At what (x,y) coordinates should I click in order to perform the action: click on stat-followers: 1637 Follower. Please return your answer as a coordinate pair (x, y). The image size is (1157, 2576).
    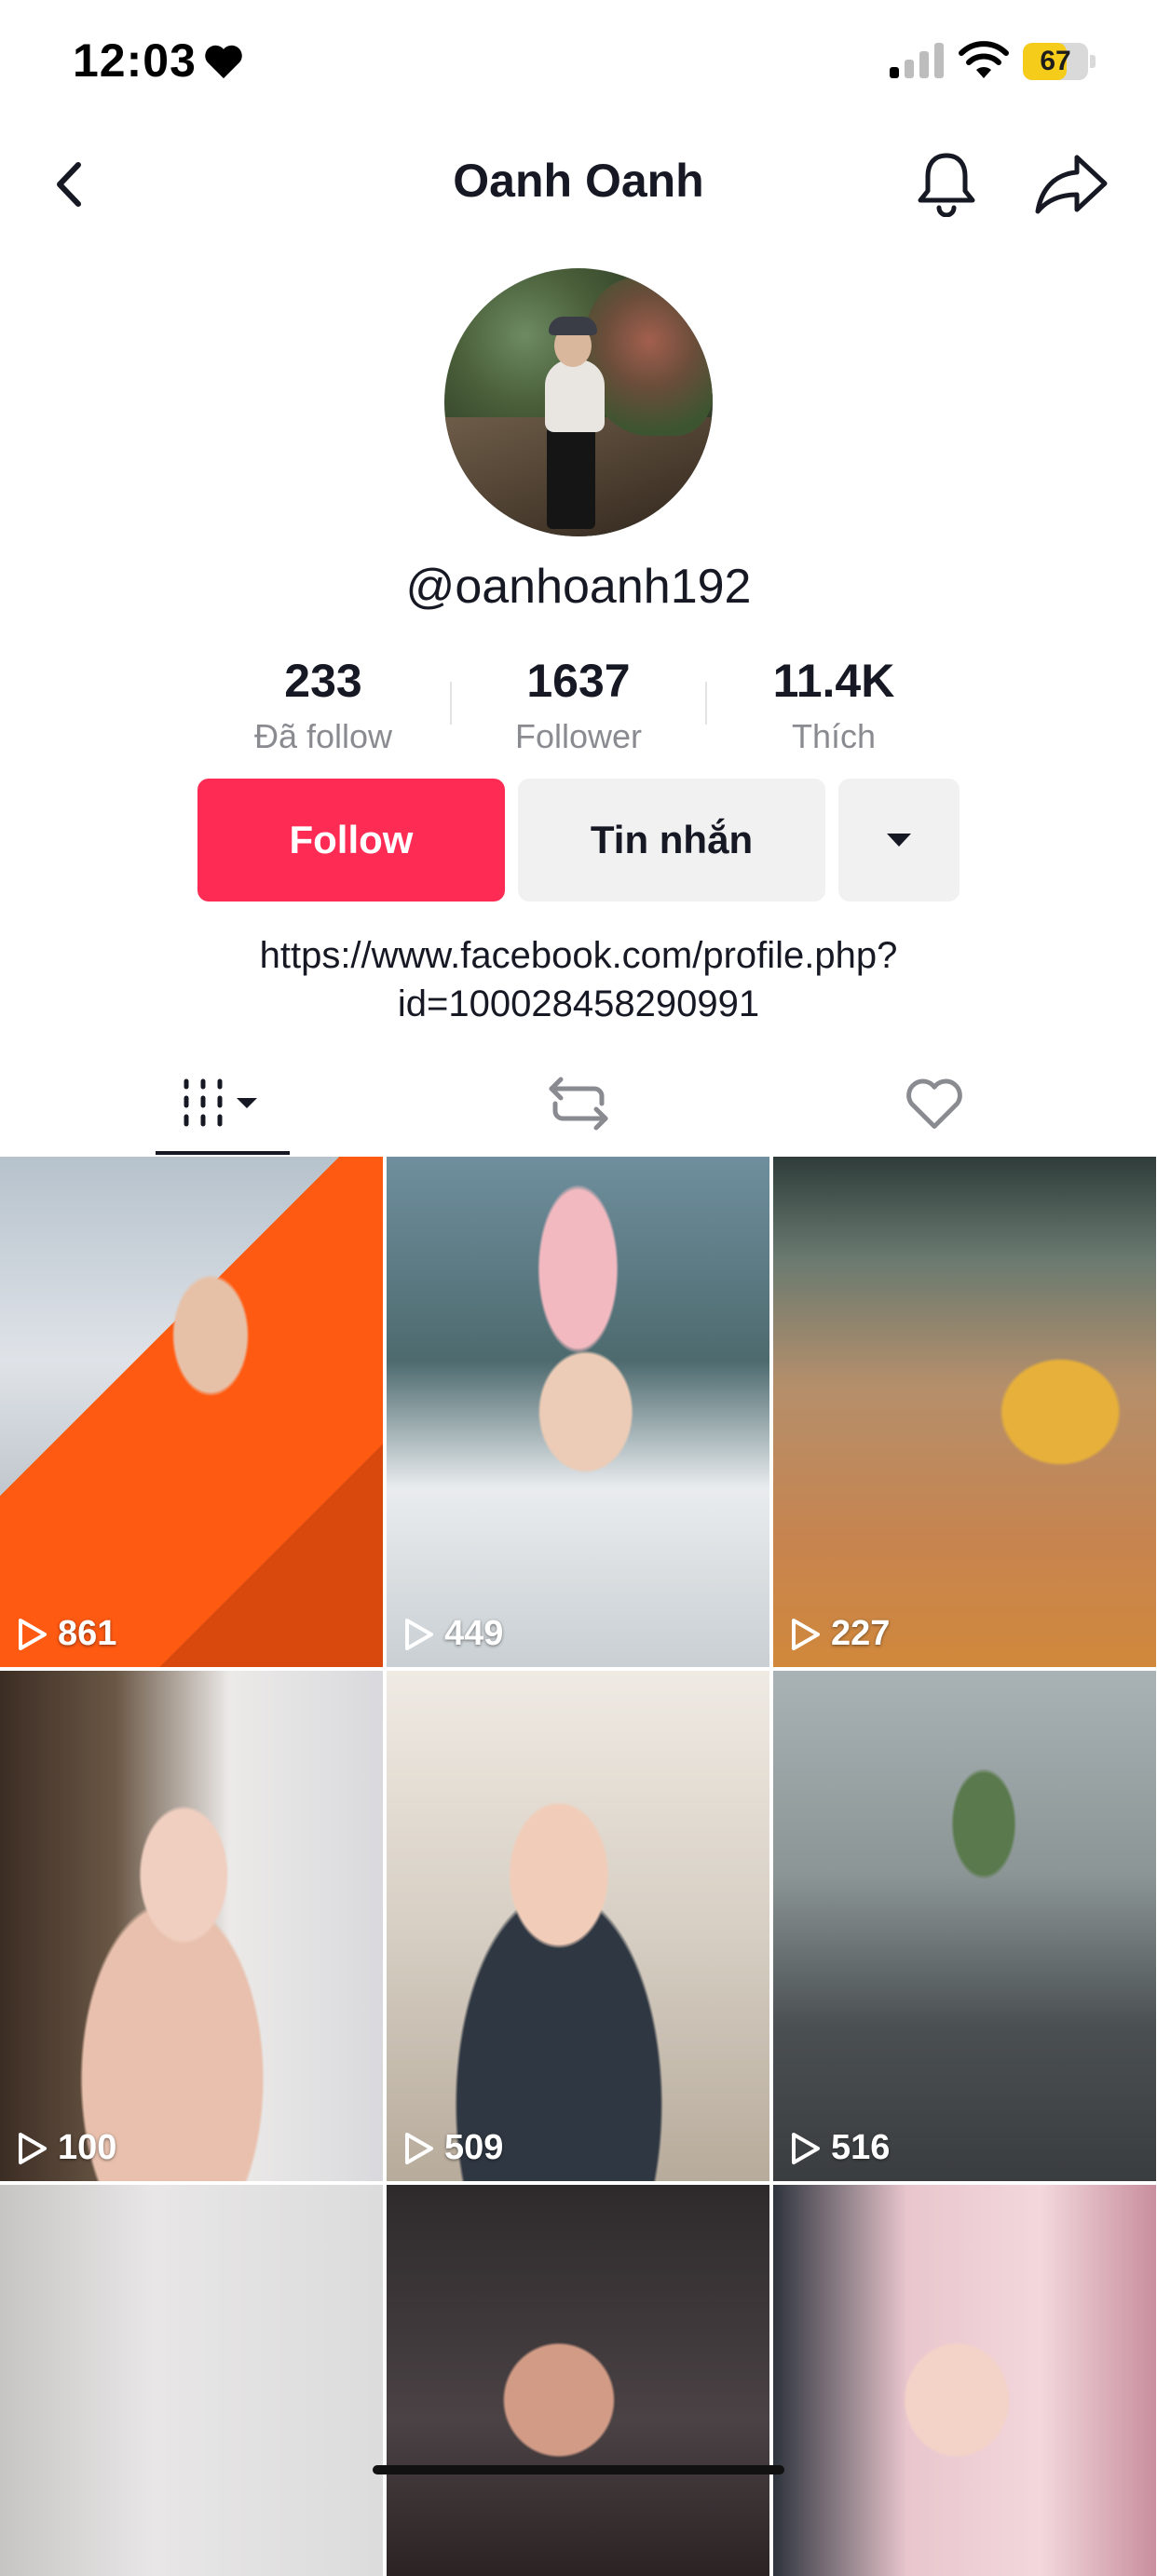
    Looking at the image, I should click on (578, 706).